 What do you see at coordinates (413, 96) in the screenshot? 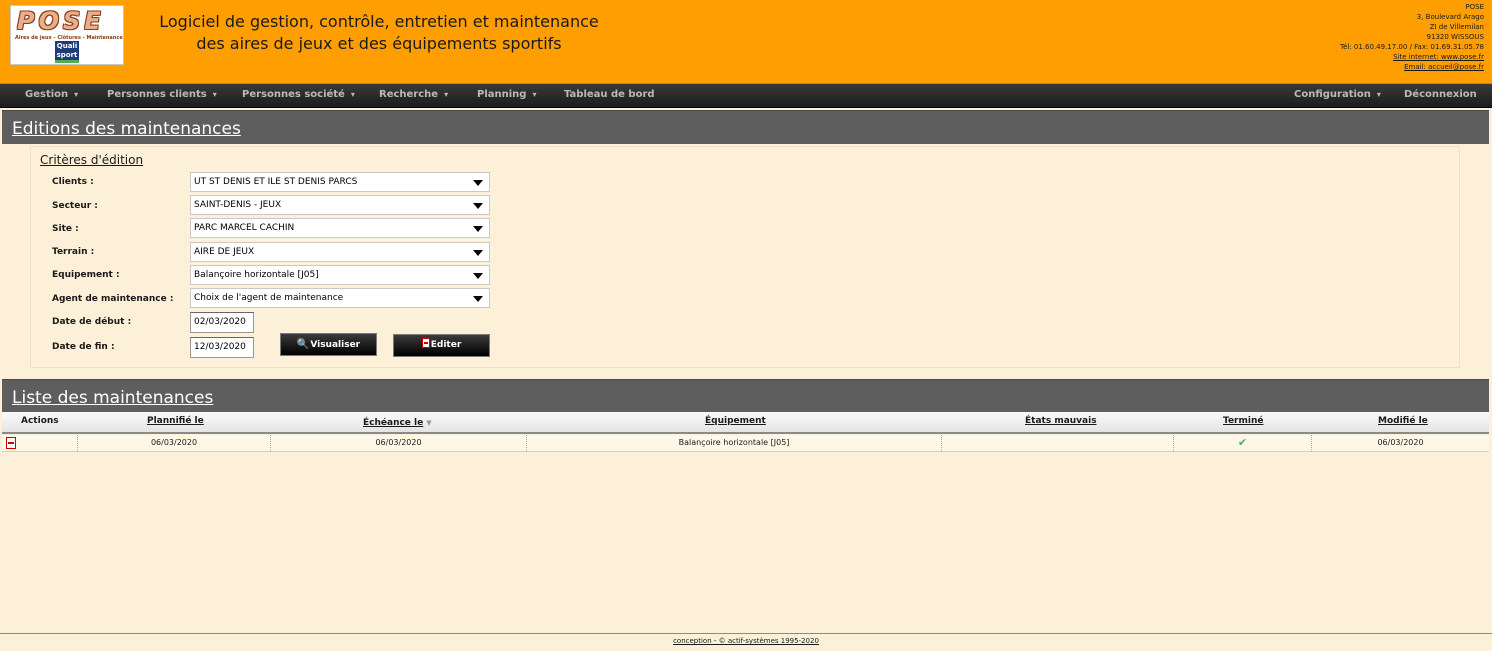
I see `nav-recherche: Recherche ▾` at bounding box center [413, 96].